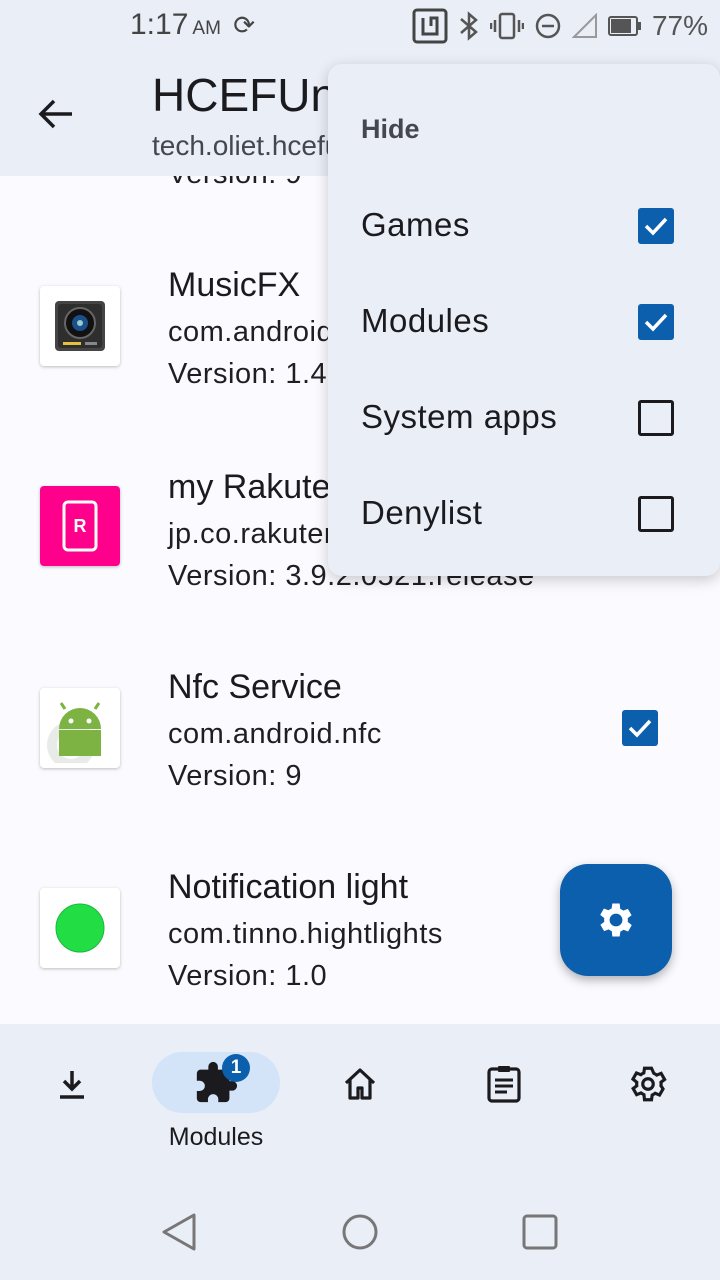  I want to click on sync-icon: ⟳, so click(244, 25).